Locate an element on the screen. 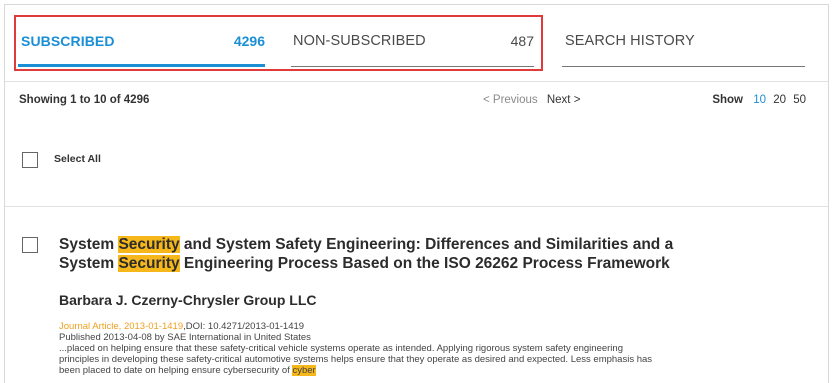  page-size-10: 10 is located at coordinates (759, 100).